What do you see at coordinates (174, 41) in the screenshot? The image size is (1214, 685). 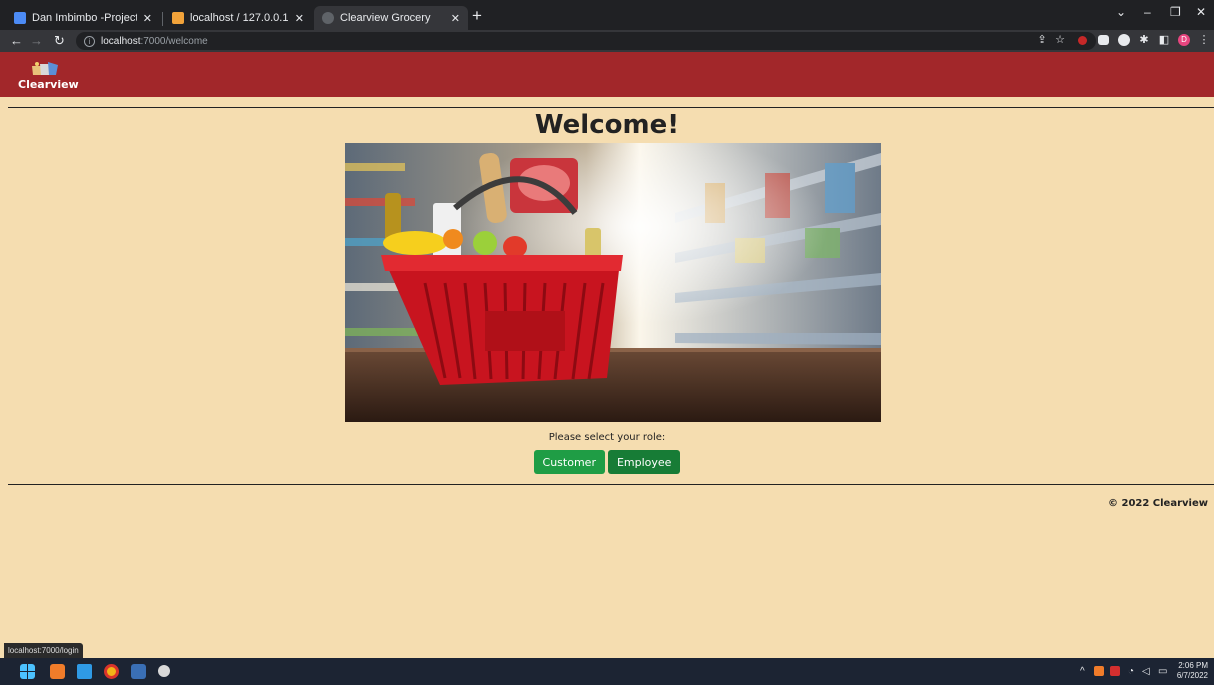 I see `address-path: :7000/welcome` at bounding box center [174, 41].